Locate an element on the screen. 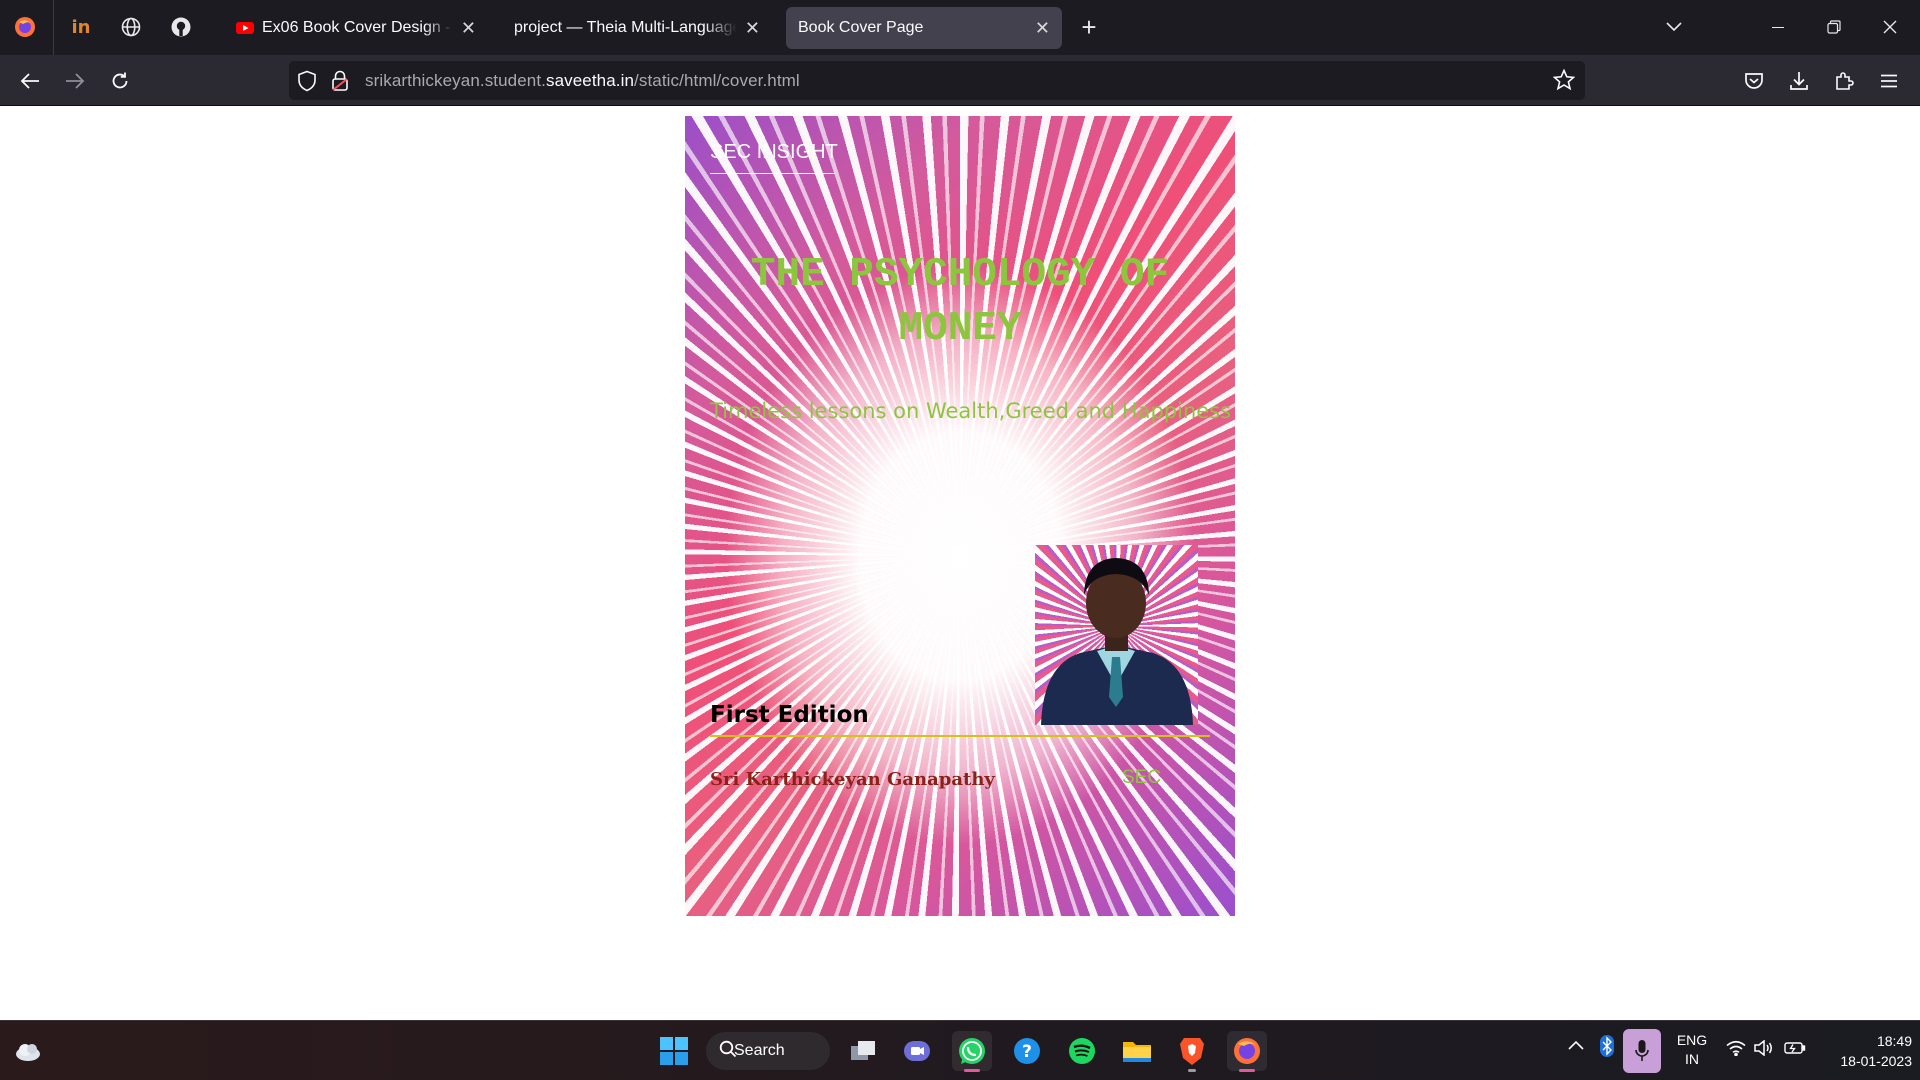 The image size is (1920, 1080). language-code: ENG is located at coordinates (1692, 1040).